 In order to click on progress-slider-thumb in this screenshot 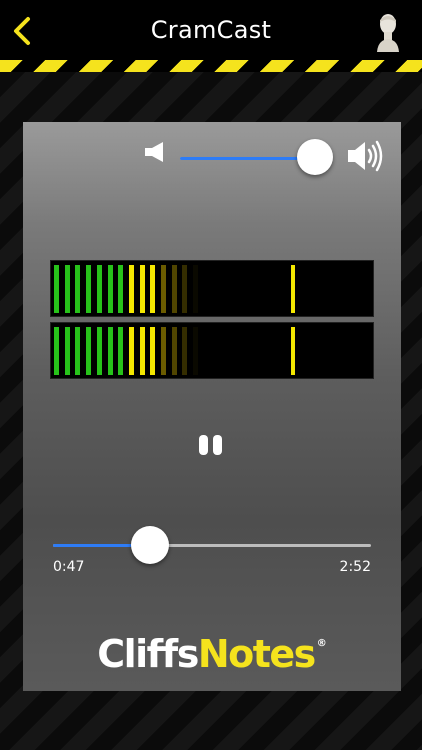, I will do `click(150, 545)`.